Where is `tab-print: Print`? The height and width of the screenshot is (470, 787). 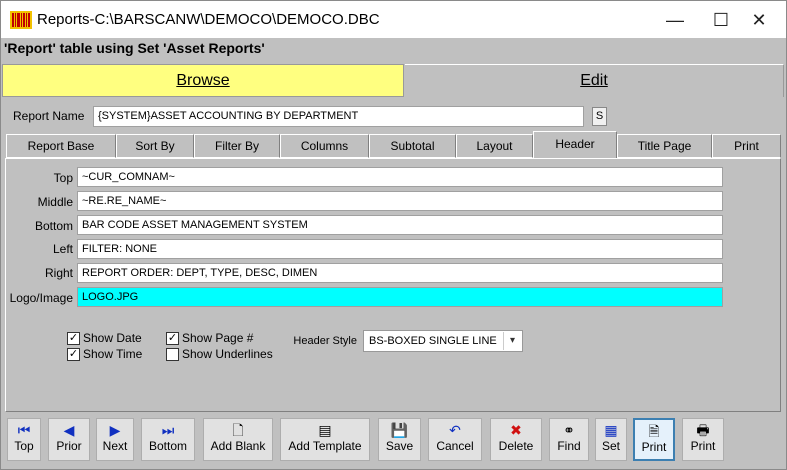
tab-print: Print is located at coordinates (746, 146).